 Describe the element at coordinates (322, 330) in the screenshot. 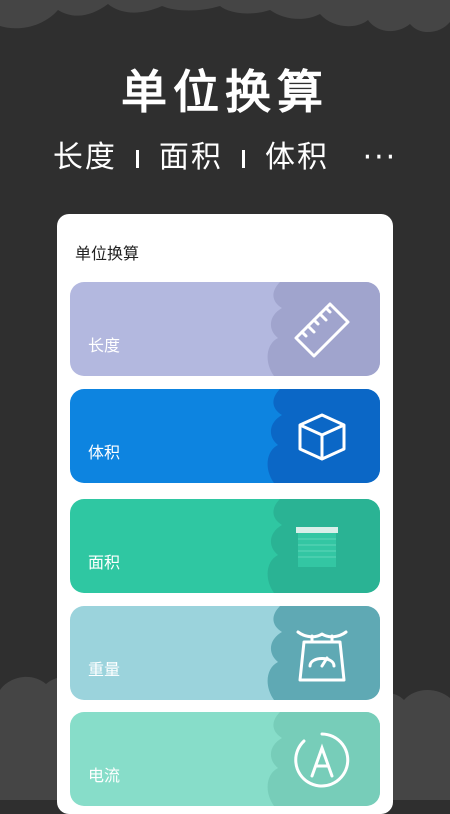

I see `ruler-icon` at that location.